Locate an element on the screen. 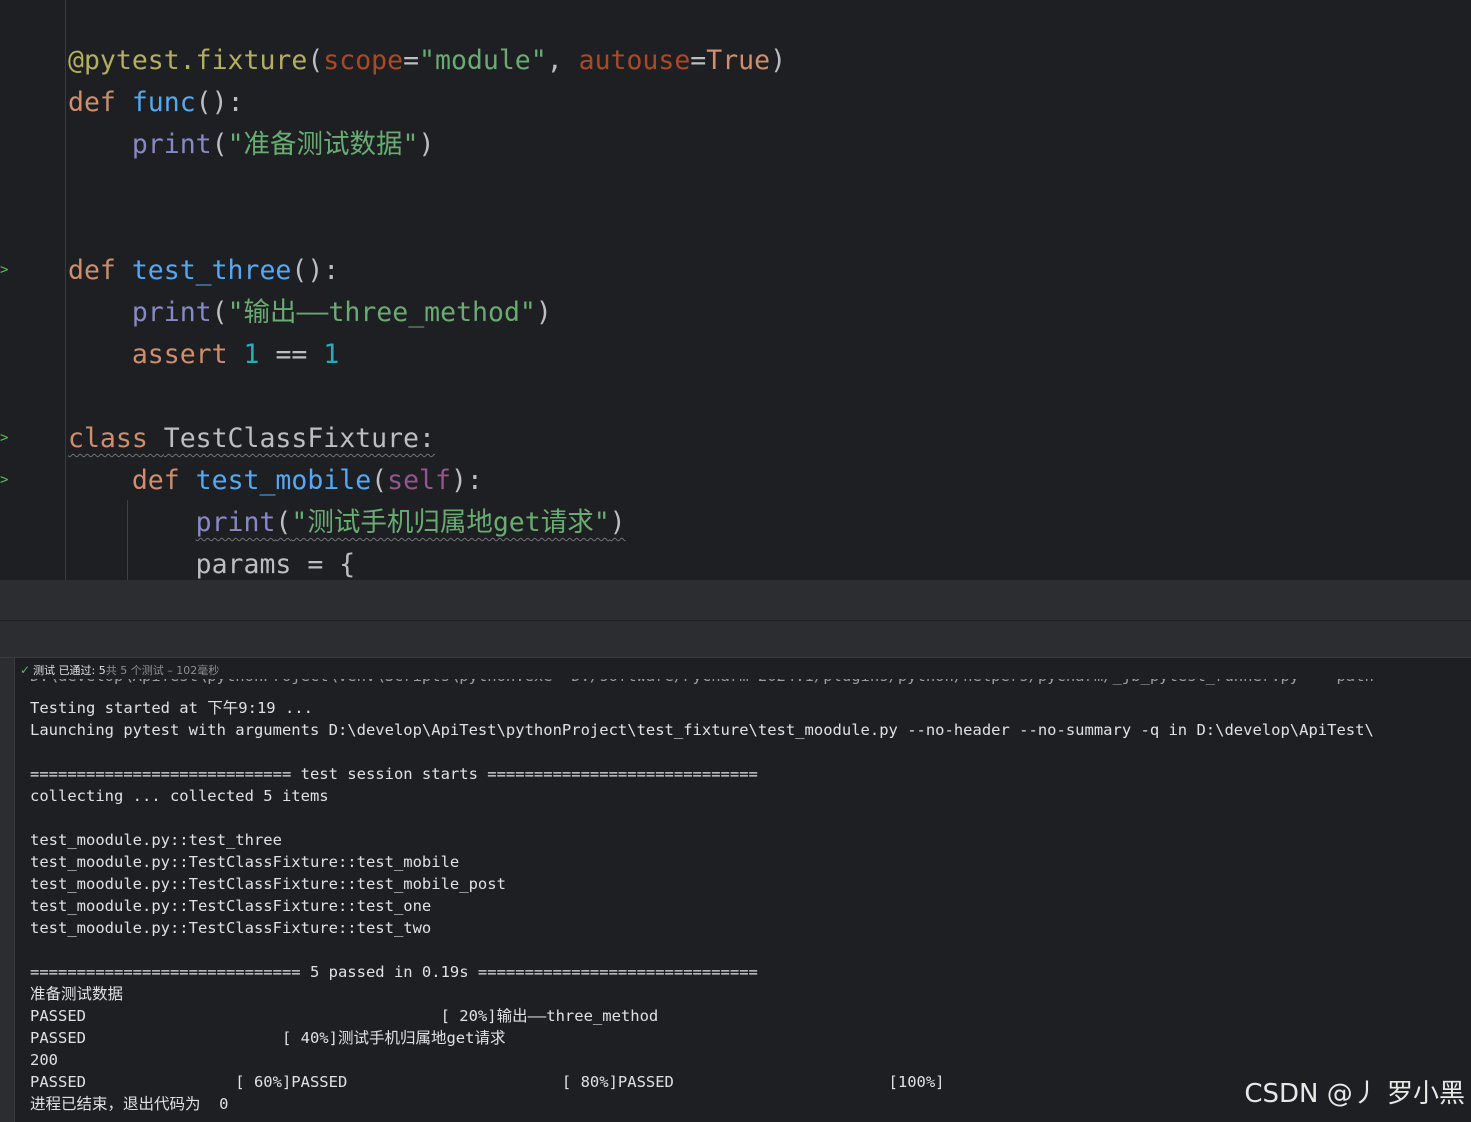 This screenshot has height=1122, width=1471. code-line-print-mobile: print("测试手机归属地get请求") is located at coordinates (347, 523).